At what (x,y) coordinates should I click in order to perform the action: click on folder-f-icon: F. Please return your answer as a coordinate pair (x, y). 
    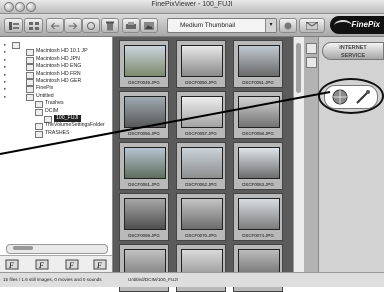
    Looking at the image, I should click on (72, 264).